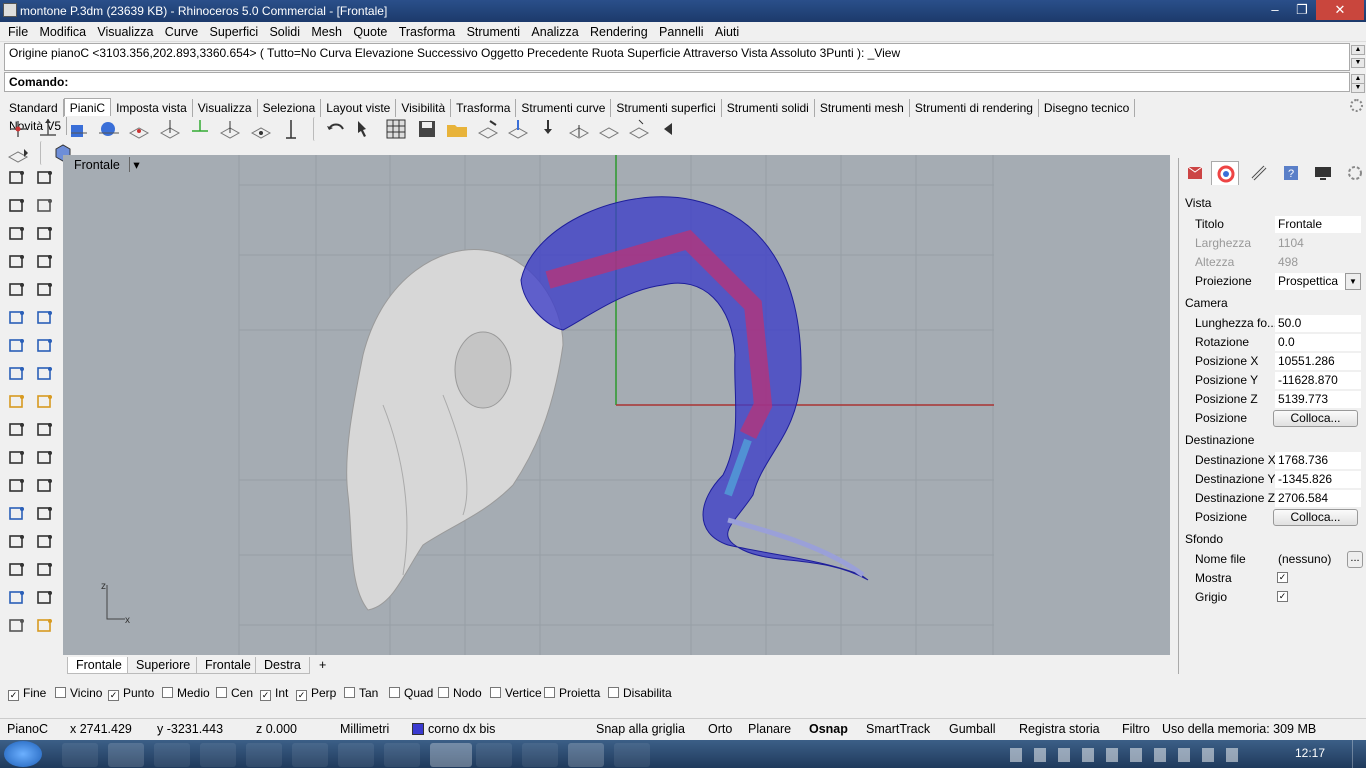  What do you see at coordinates (1323, 173) in the screenshot?
I see `panel-tab-monitor-icon` at bounding box center [1323, 173].